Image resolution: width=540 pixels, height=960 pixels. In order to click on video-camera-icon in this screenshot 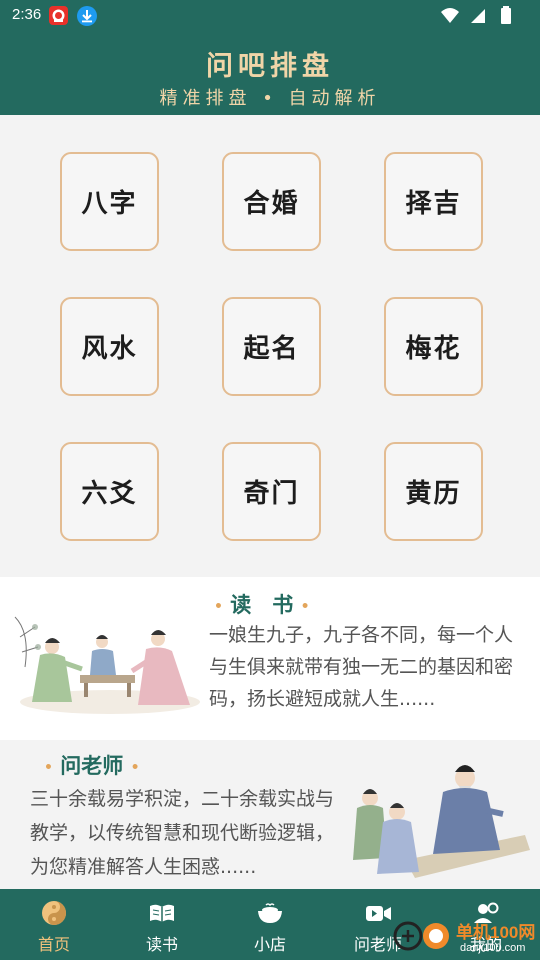, I will do `click(378, 913)`.